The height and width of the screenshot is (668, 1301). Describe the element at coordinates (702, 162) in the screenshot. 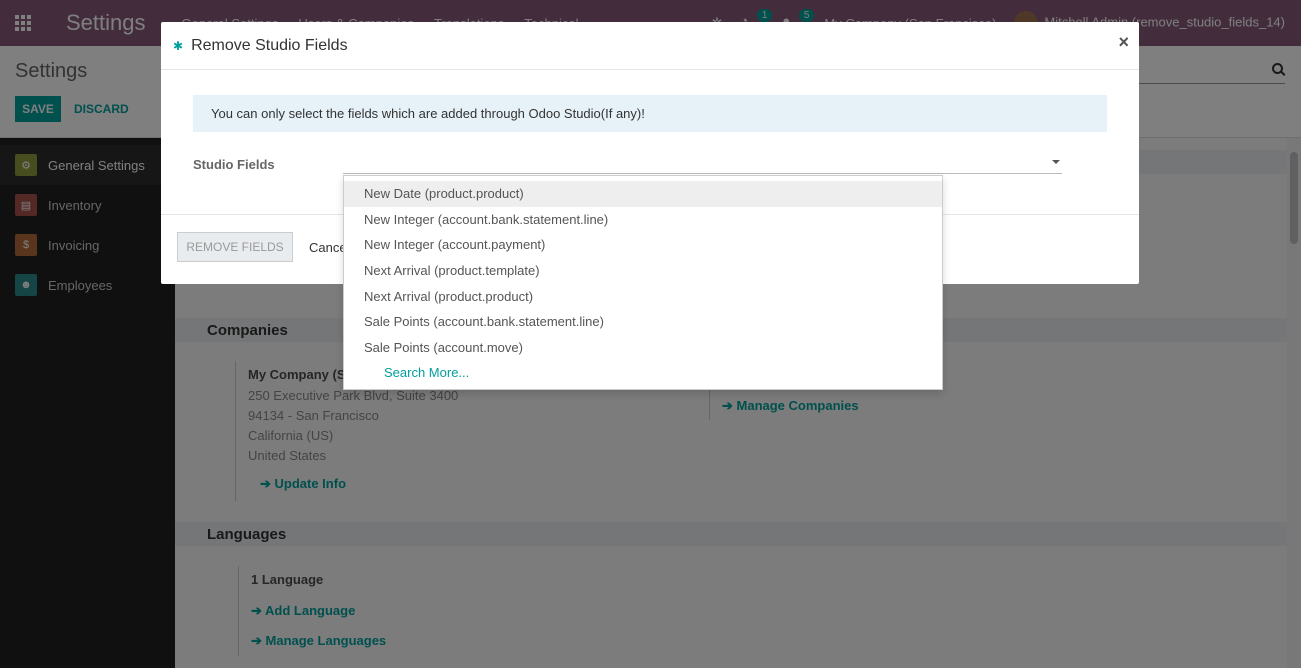

I see `studio-fields-input` at that location.